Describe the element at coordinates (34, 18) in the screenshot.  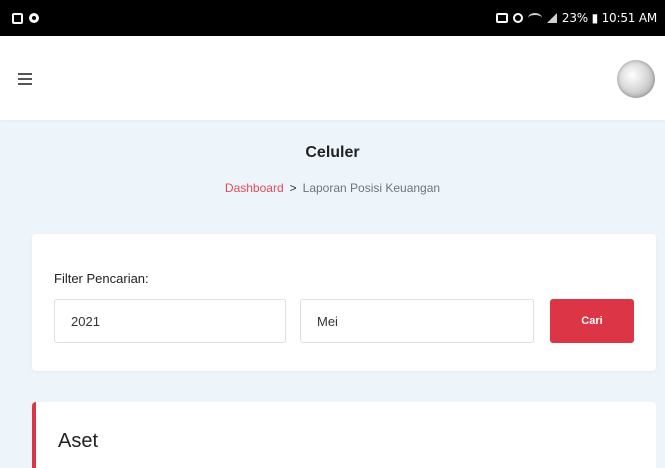
I see `app-notification-icon` at that location.